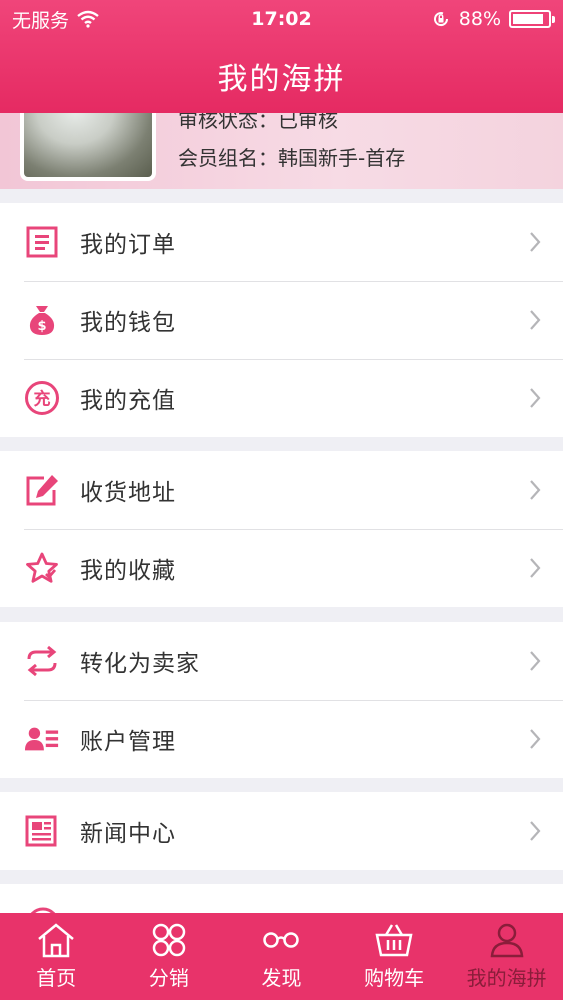 The width and height of the screenshot is (563, 1000). I want to click on svg-text: 充, so click(42, 399).